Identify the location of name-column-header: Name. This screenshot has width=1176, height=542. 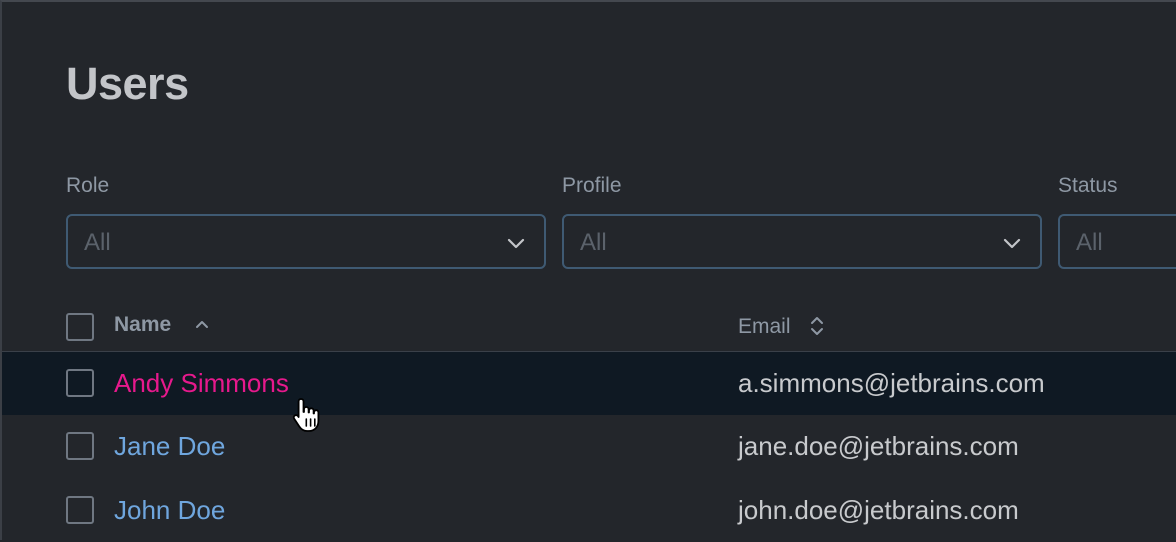
(142, 325).